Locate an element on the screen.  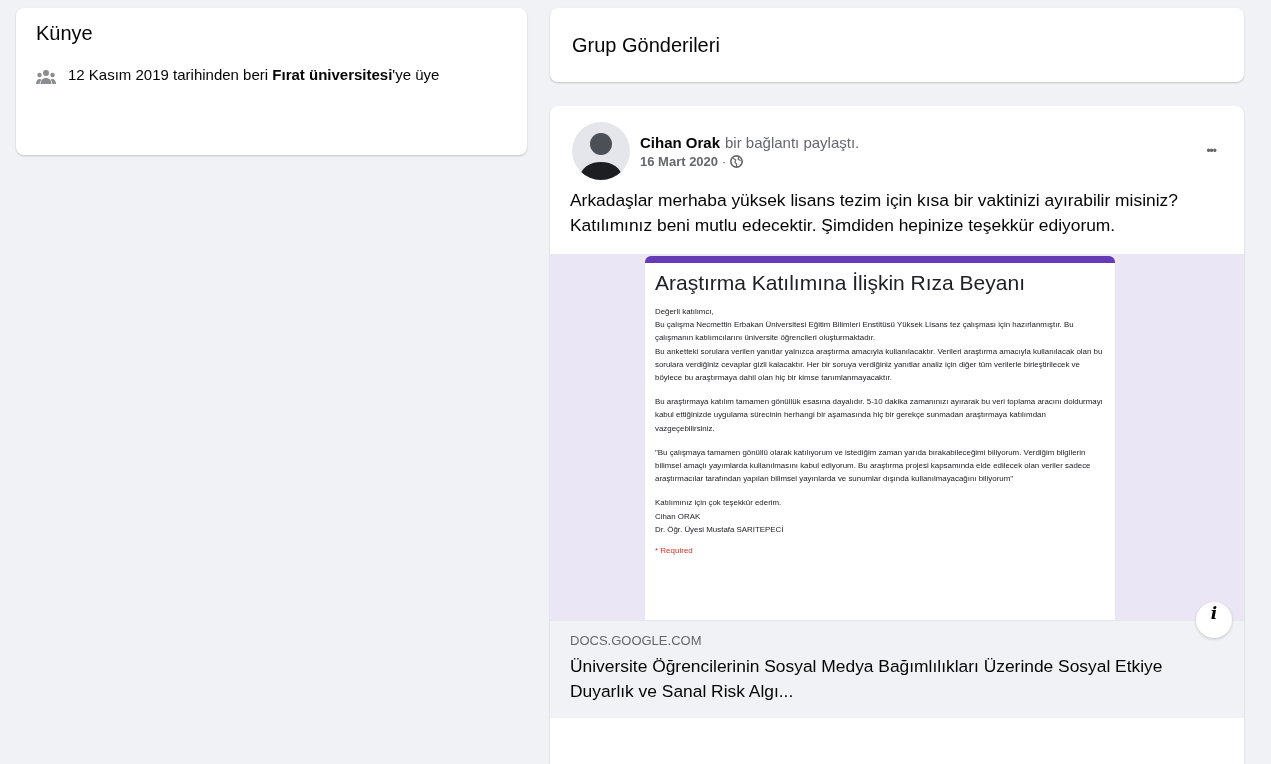
more-button: ••• is located at coordinates (1211, 151).